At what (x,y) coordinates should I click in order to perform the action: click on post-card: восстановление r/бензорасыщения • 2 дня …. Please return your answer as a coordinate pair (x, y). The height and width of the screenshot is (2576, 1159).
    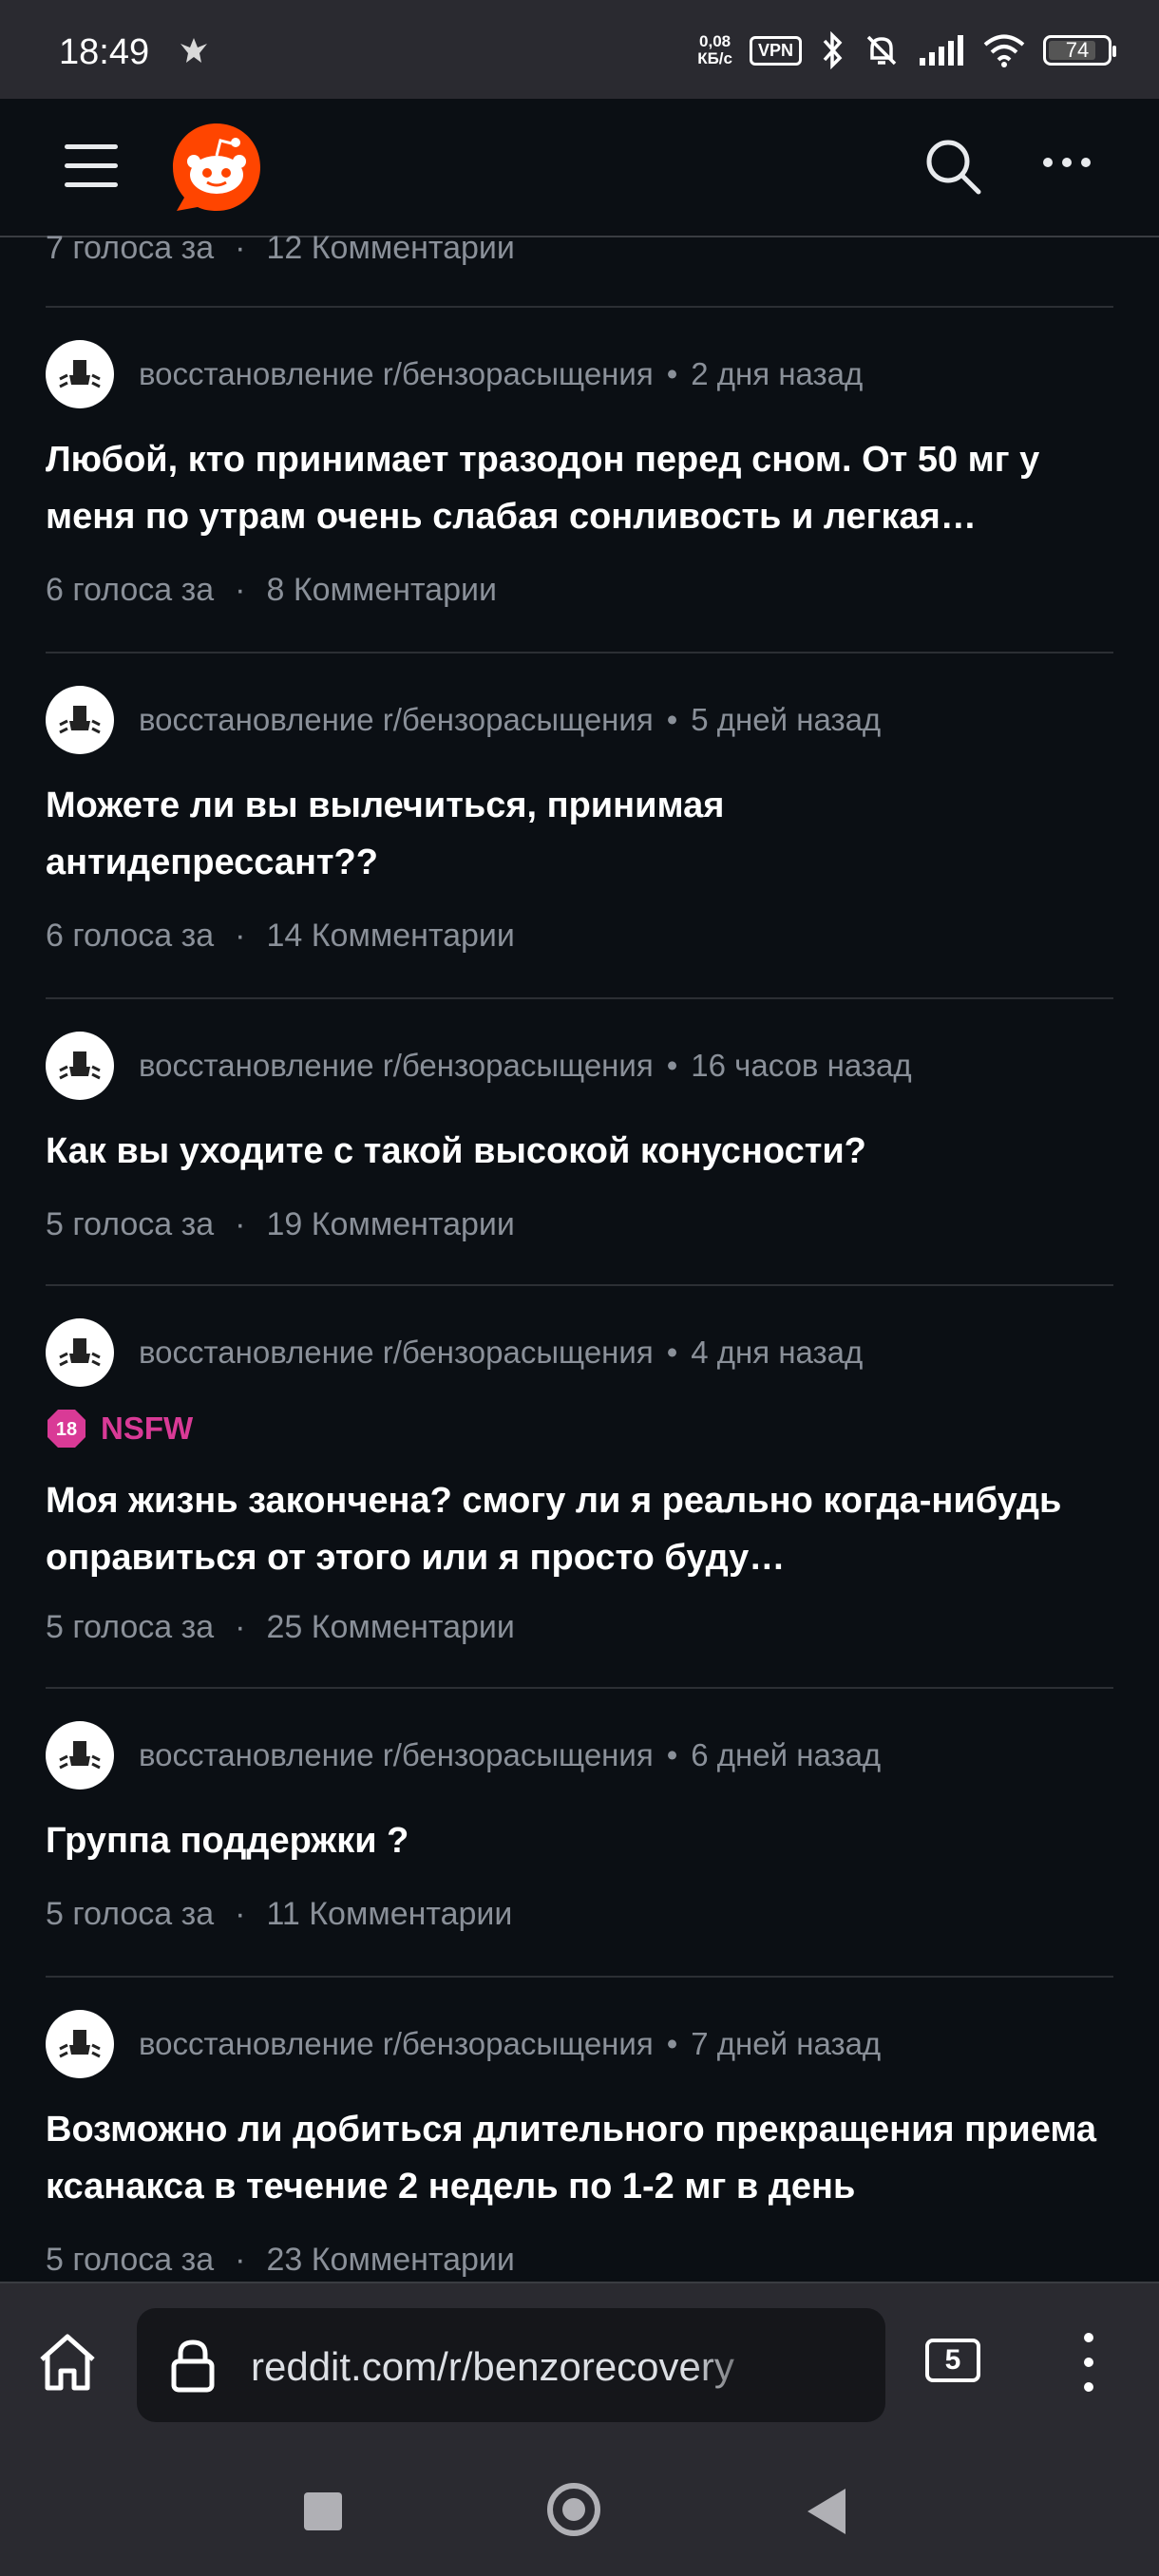
    Looking at the image, I should click on (579, 480).